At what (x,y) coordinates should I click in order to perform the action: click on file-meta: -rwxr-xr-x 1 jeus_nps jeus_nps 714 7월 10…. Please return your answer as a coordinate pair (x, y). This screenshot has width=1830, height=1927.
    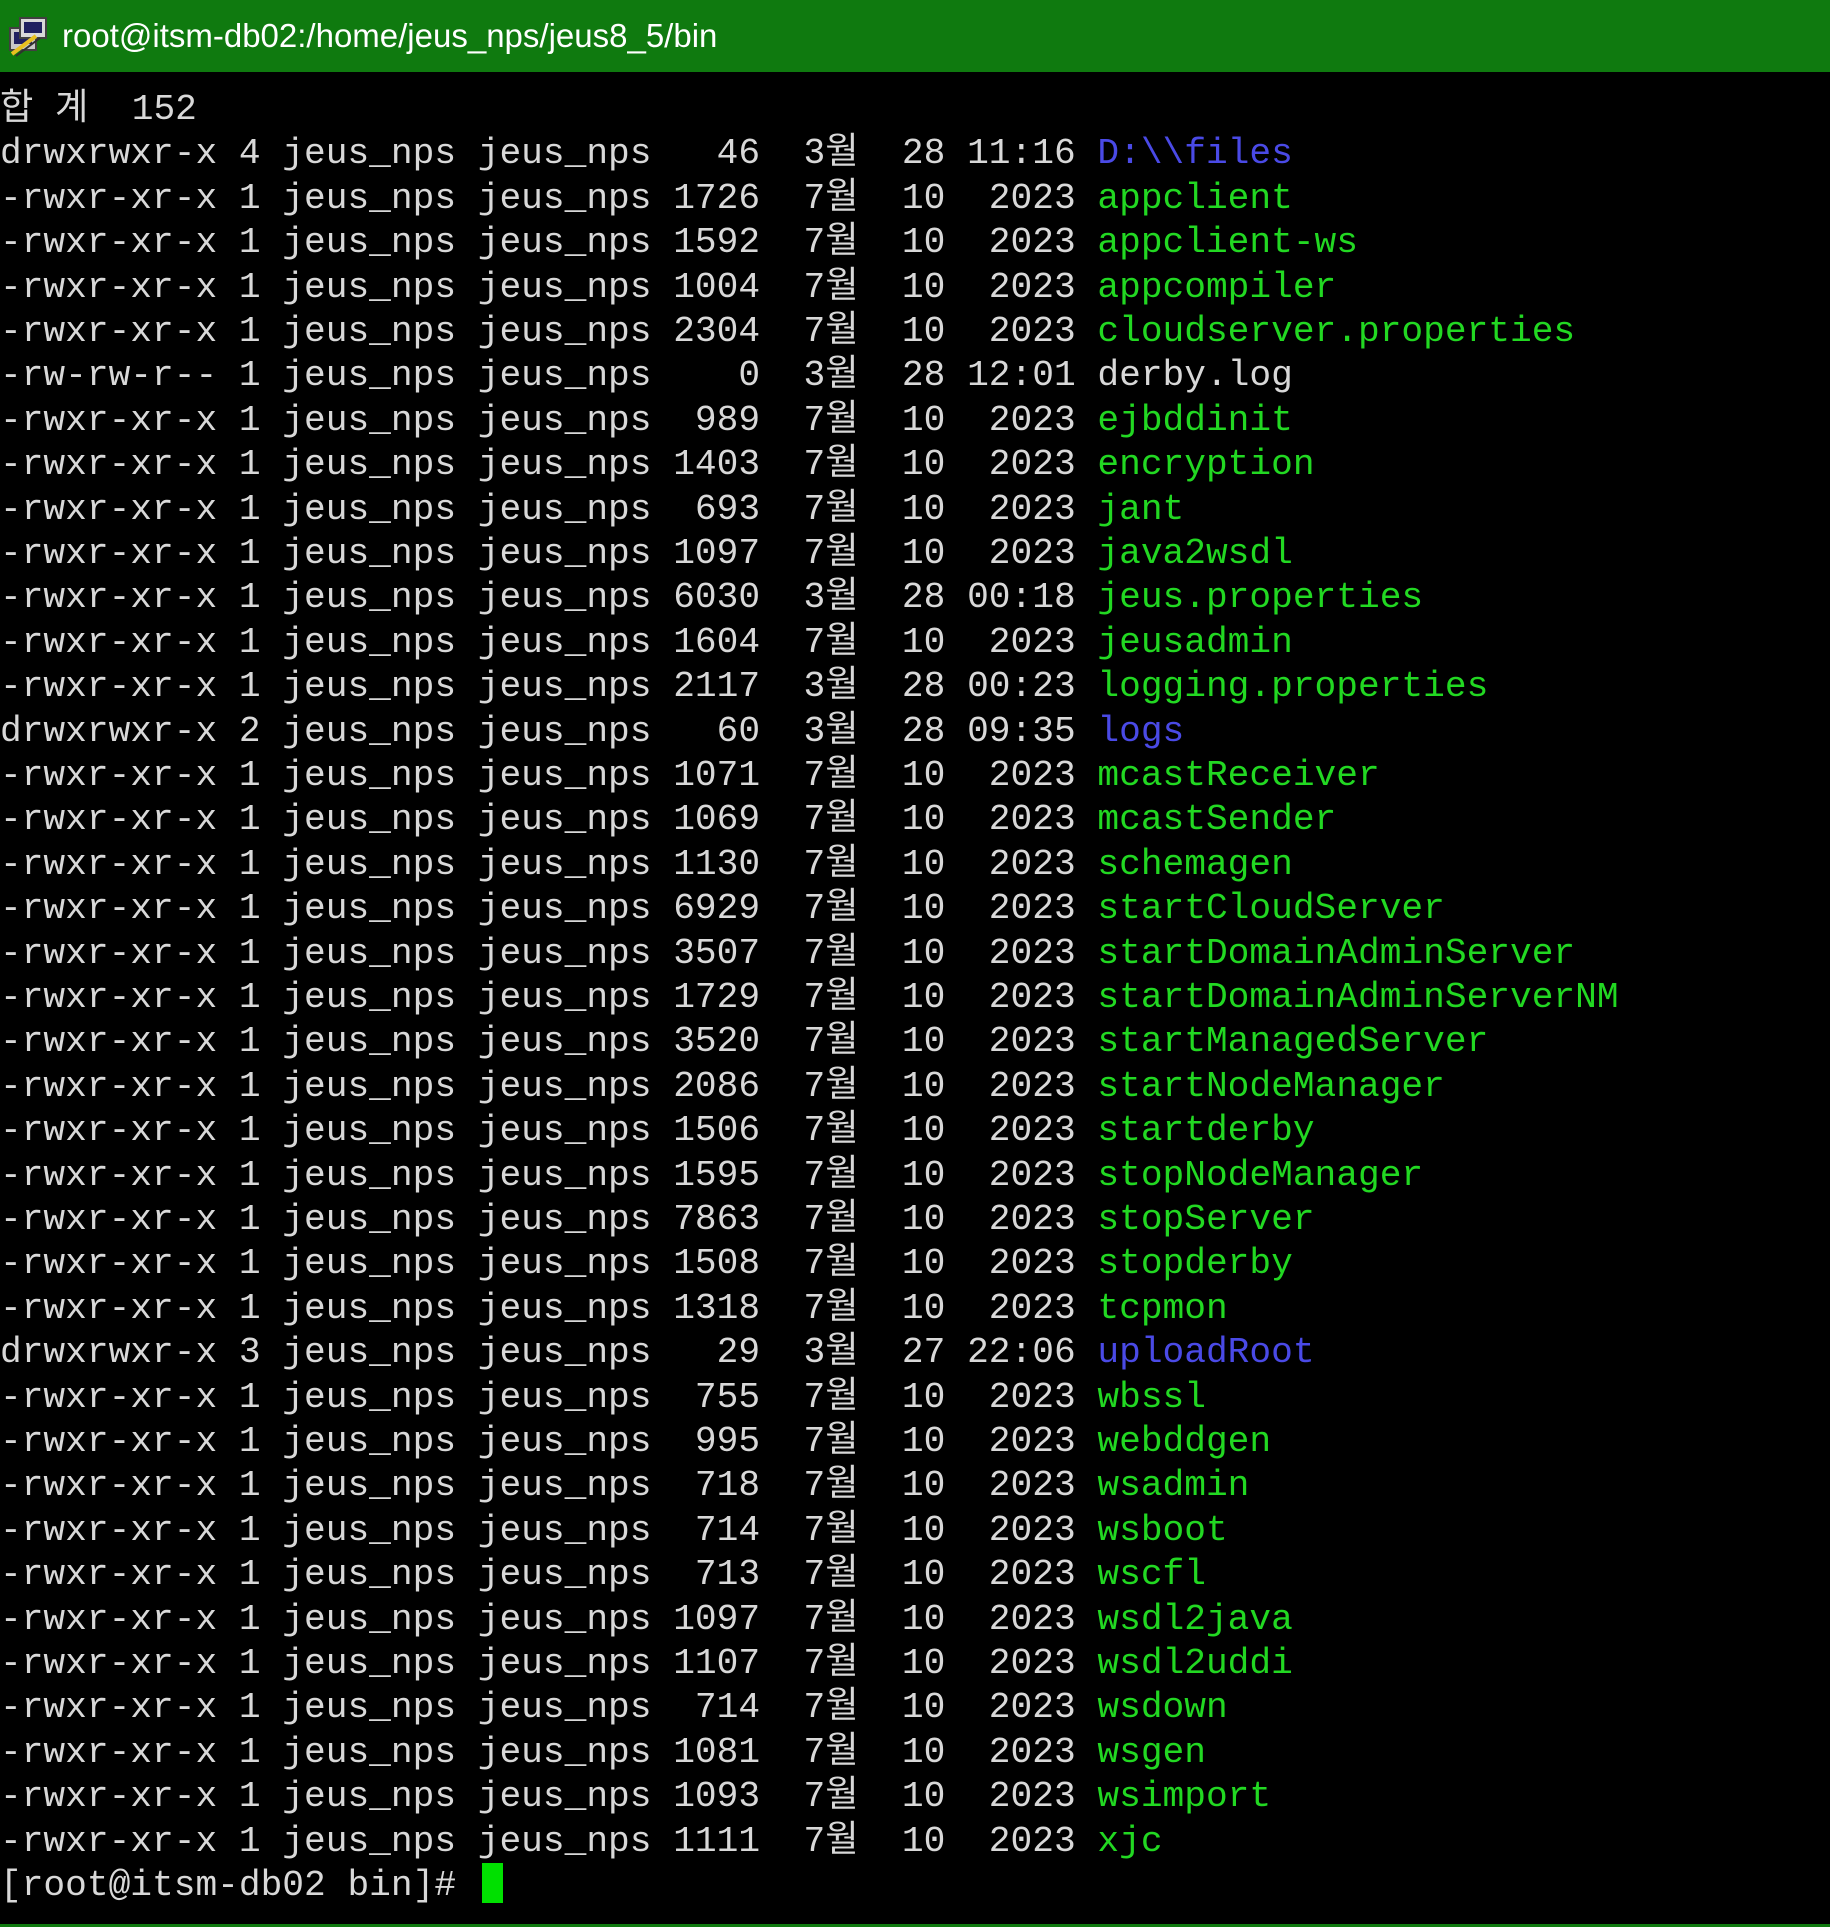
    Looking at the image, I should click on (549, 1530).